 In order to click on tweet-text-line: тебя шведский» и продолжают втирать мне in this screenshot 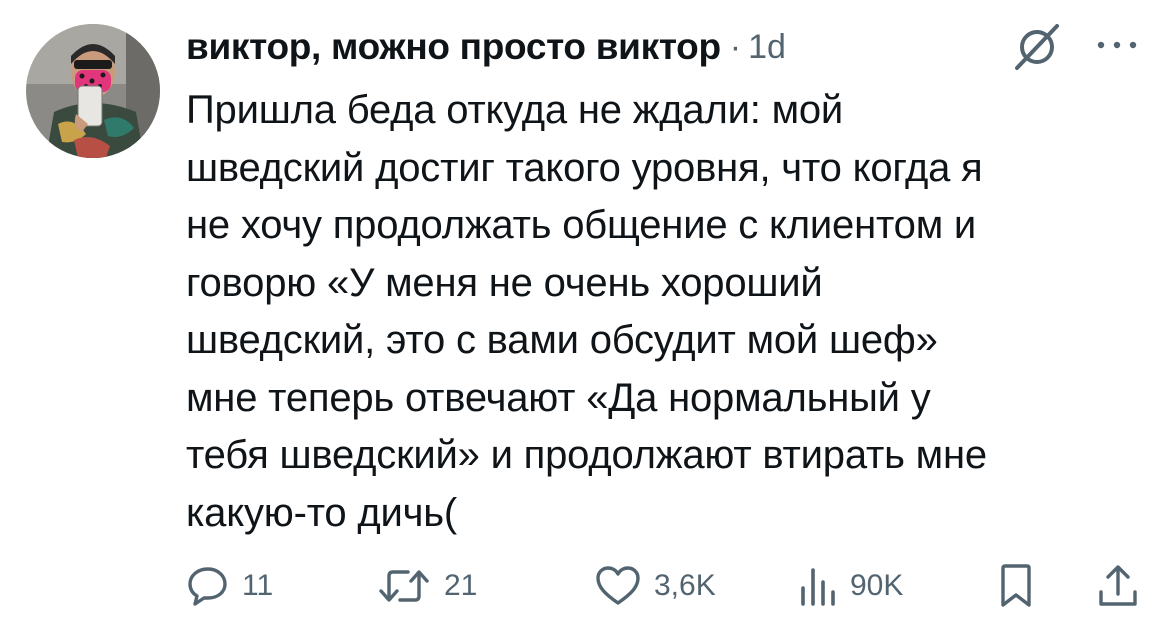, I will do `click(586, 455)`.